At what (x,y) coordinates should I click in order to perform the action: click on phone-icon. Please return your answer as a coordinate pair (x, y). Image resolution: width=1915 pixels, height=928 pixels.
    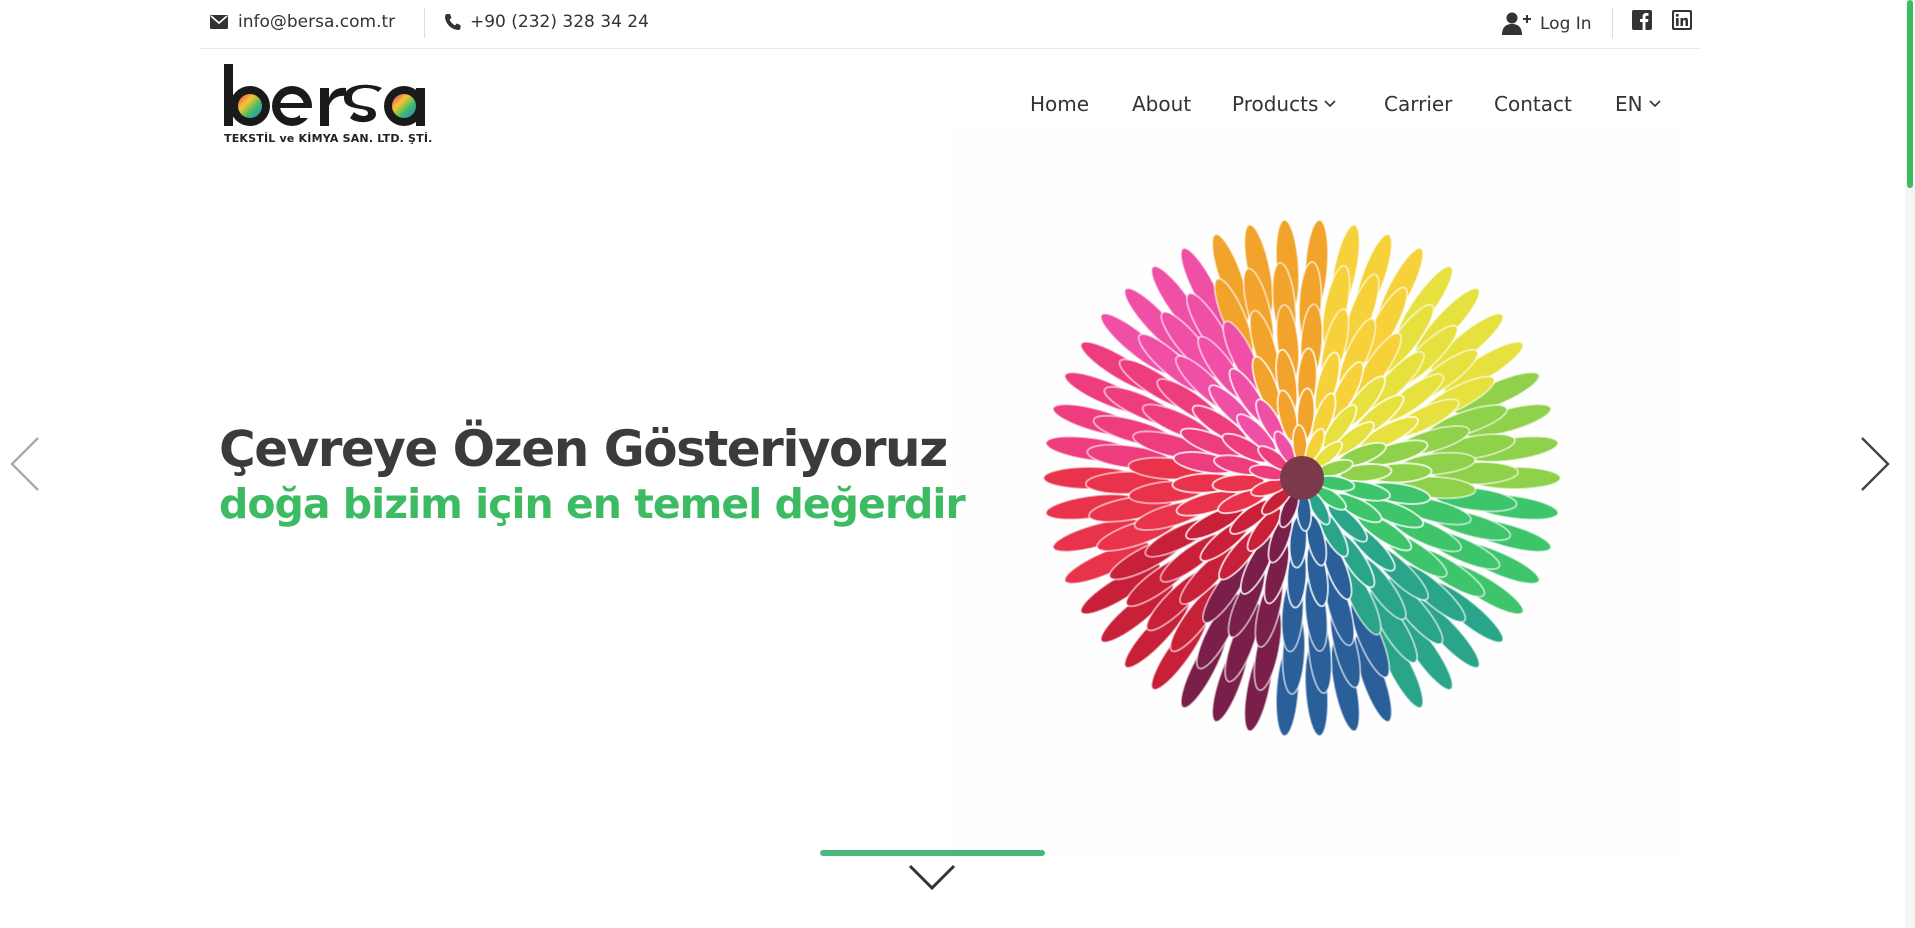
    Looking at the image, I should click on (453, 22).